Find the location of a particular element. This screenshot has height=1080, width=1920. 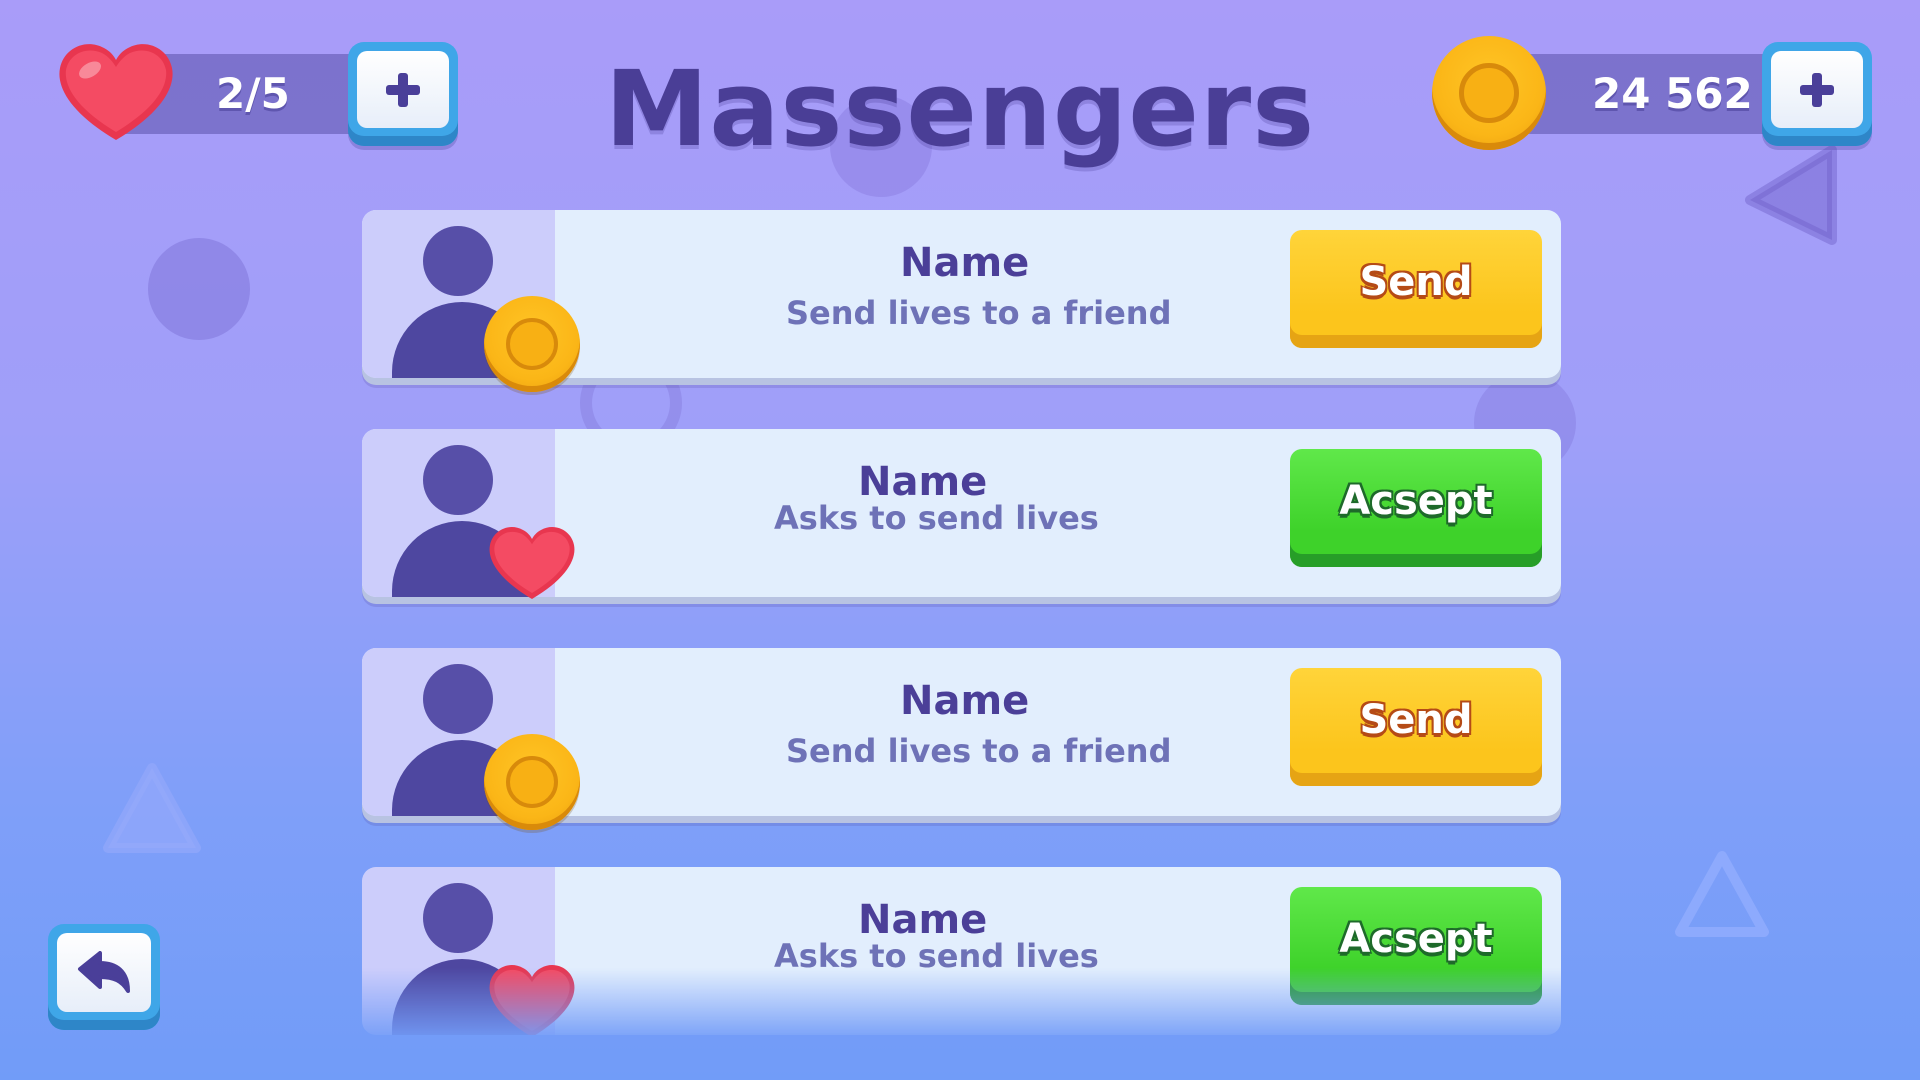

coins-count: 24 562 is located at coordinates (1672, 93).